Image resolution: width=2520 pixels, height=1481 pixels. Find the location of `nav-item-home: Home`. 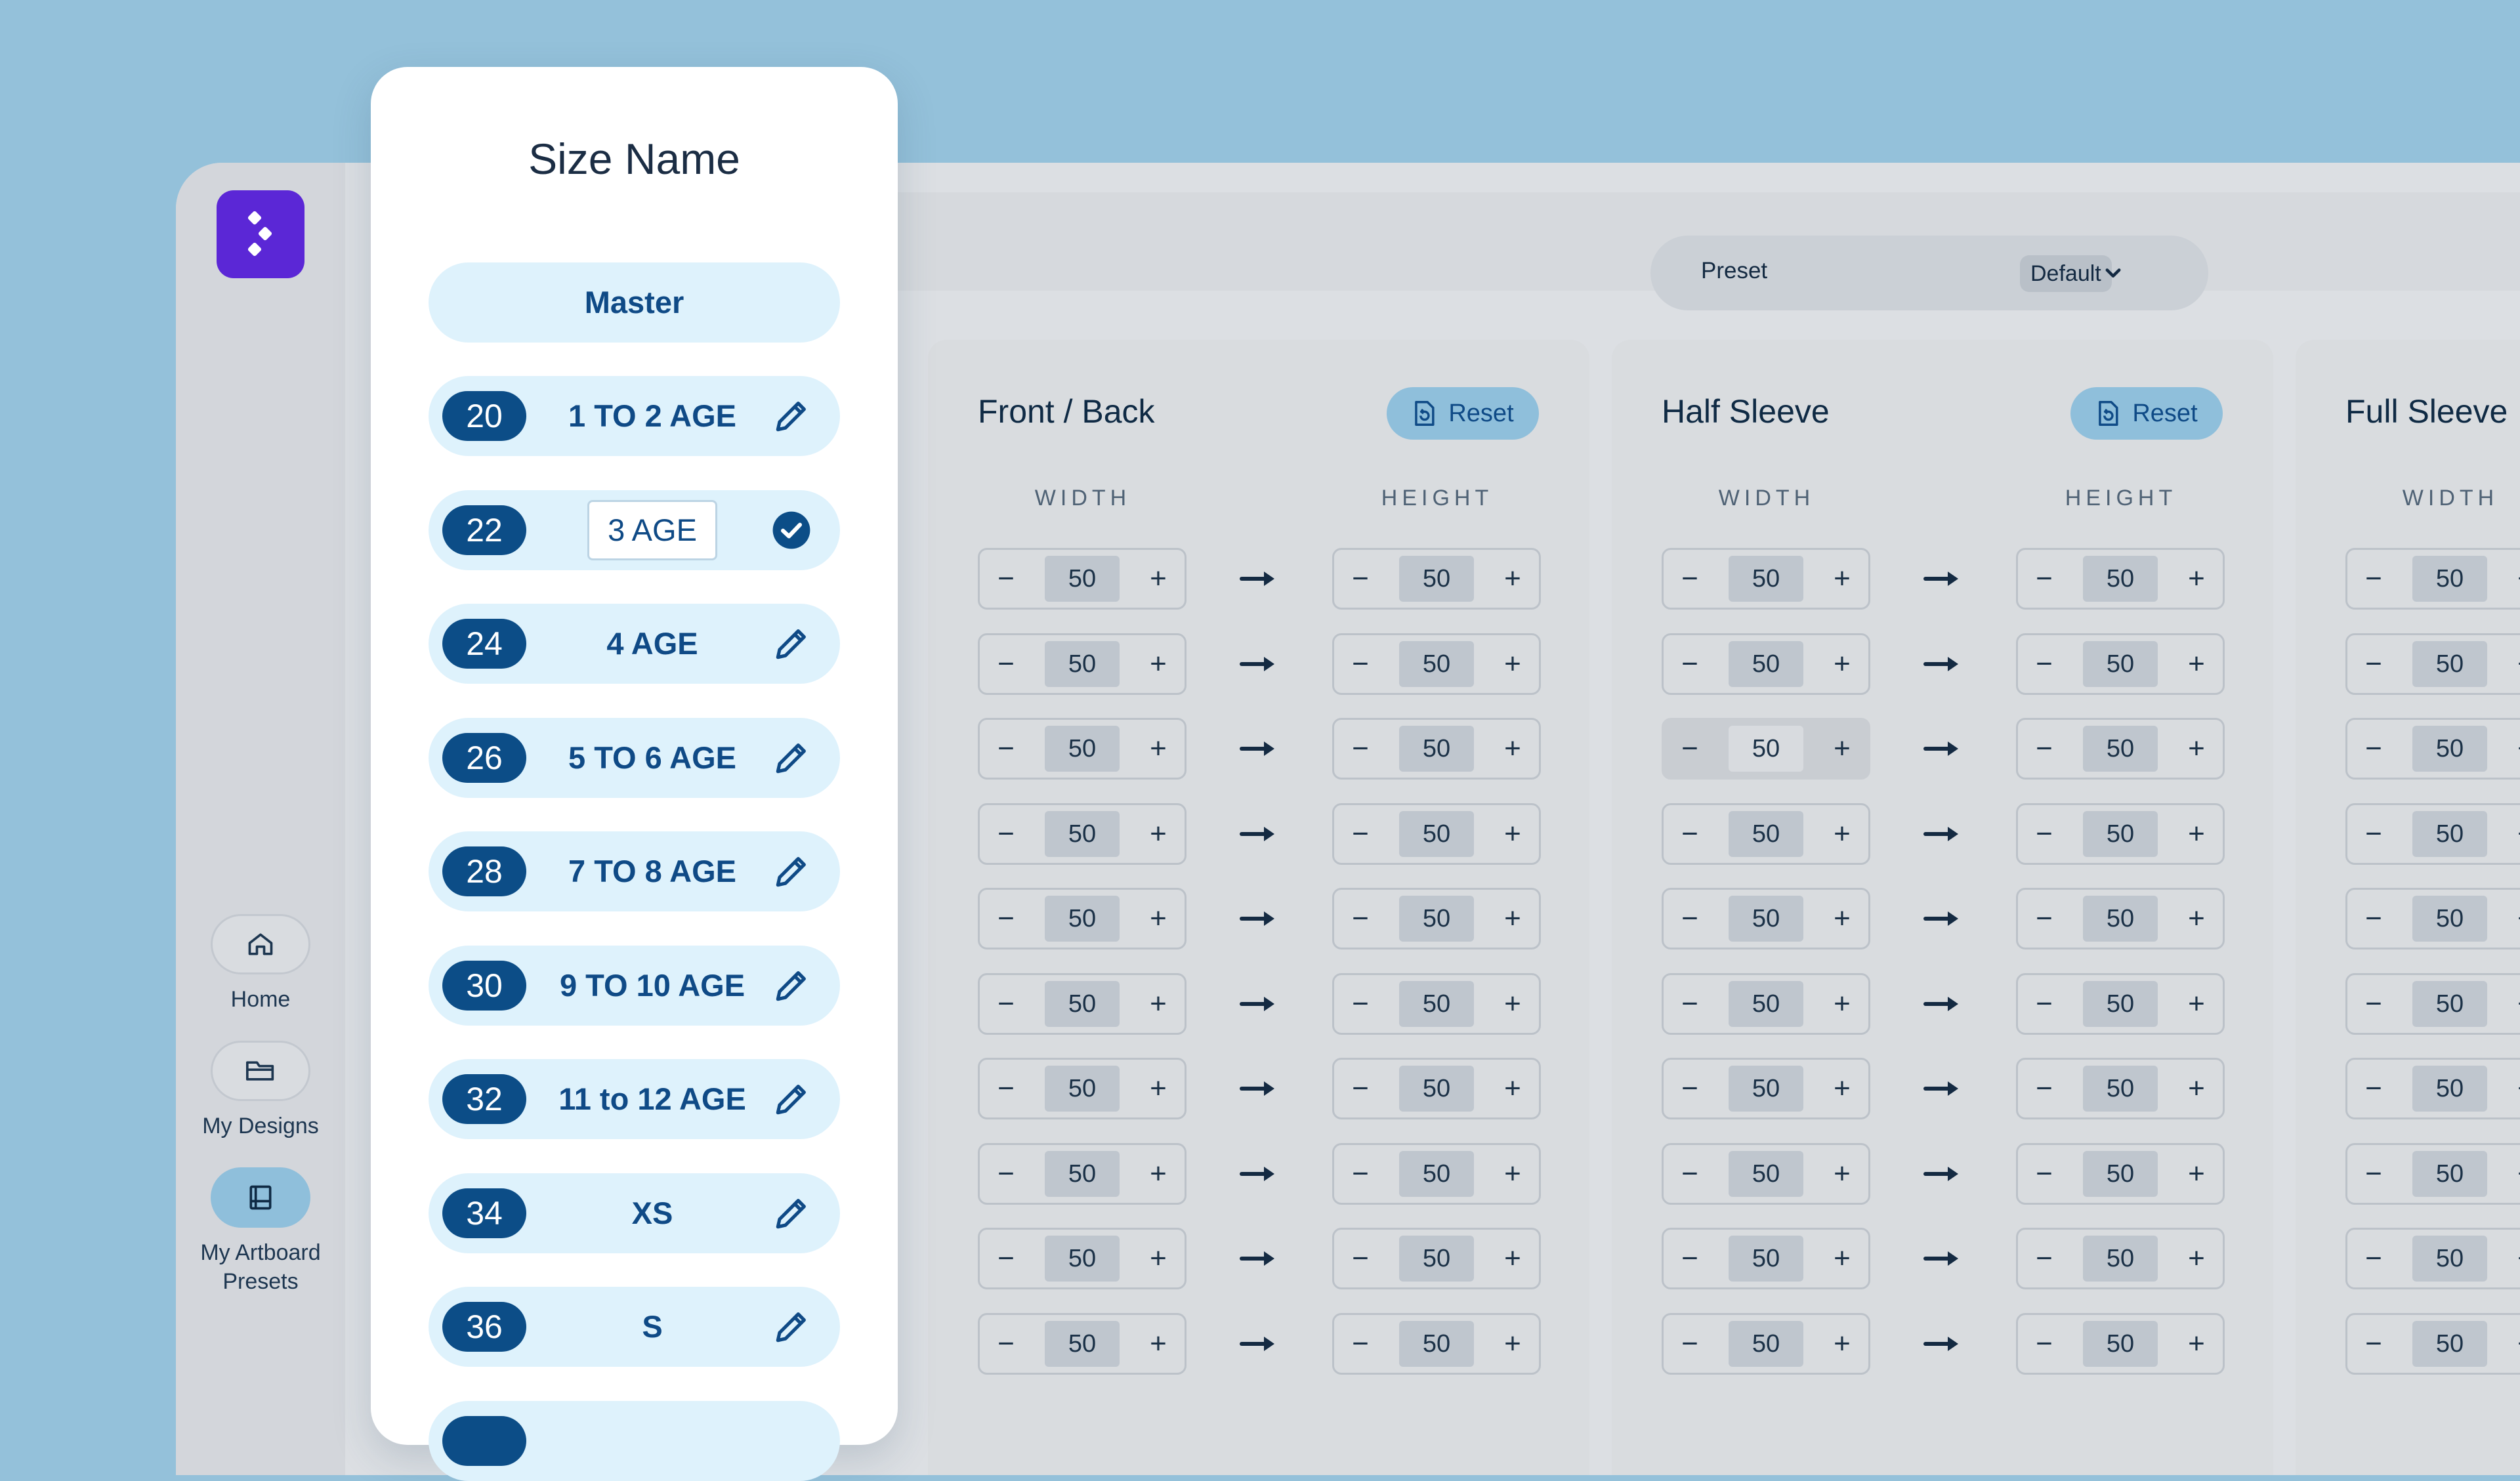

nav-item-home: Home is located at coordinates (260, 964).